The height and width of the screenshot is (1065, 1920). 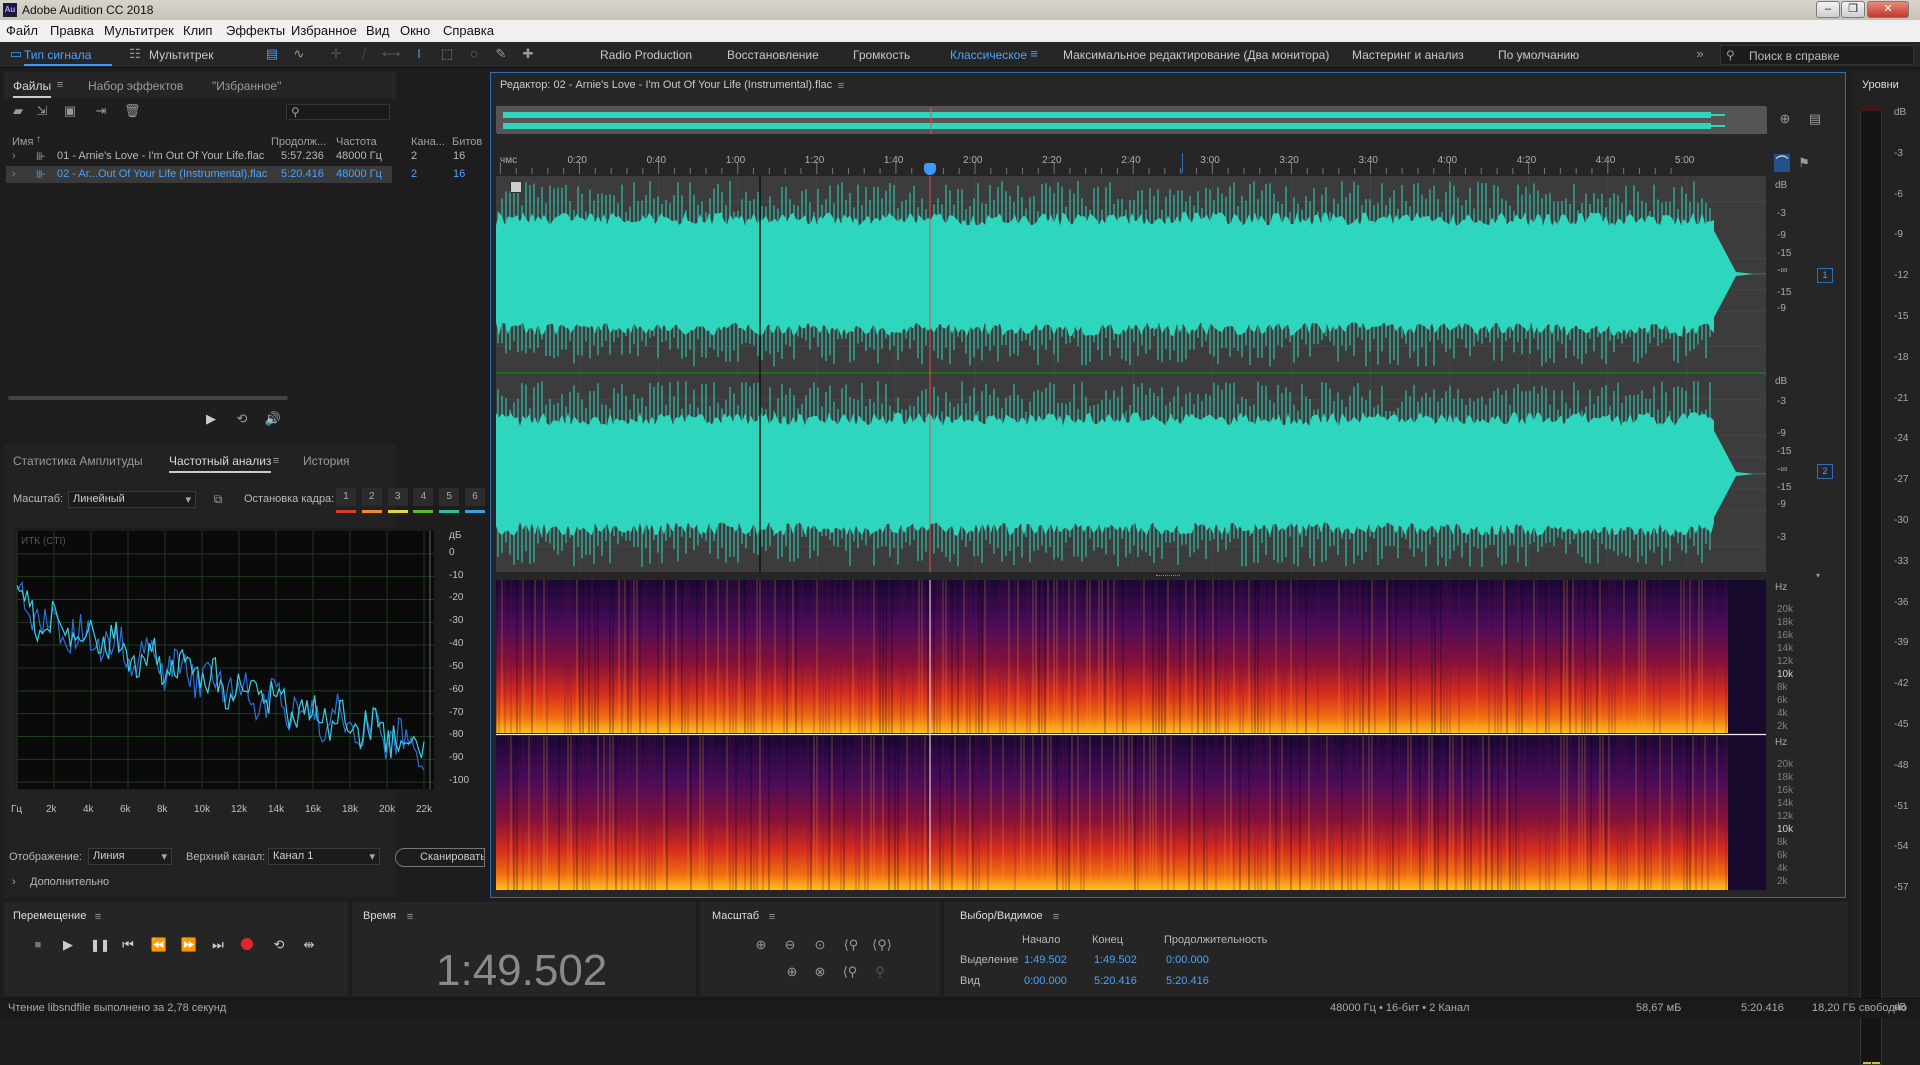 I want to click on new-file-icon: ▣, so click(x=70, y=111).